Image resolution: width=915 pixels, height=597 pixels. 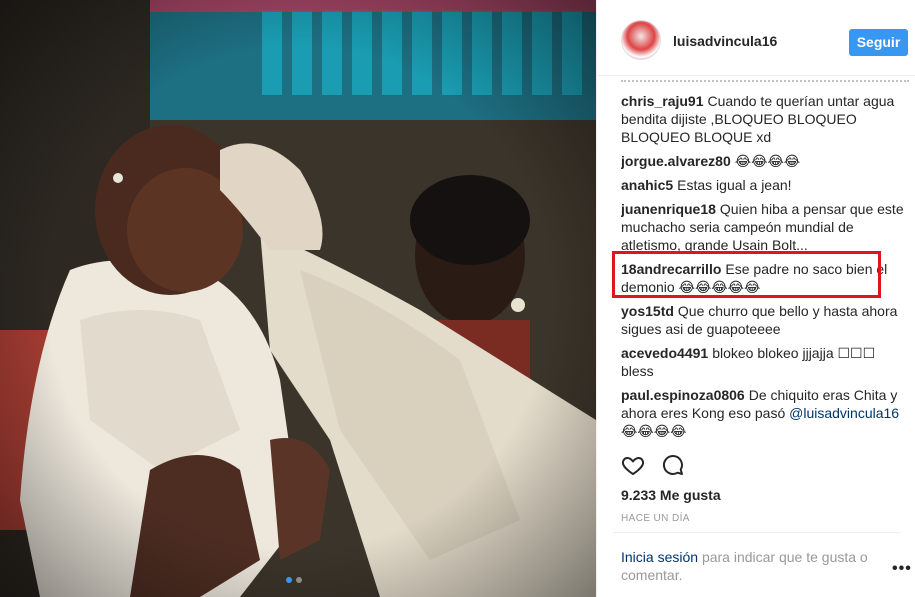 What do you see at coordinates (725, 41) in the screenshot?
I see `post-username: luisadvincula16` at bounding box center [725, 41].